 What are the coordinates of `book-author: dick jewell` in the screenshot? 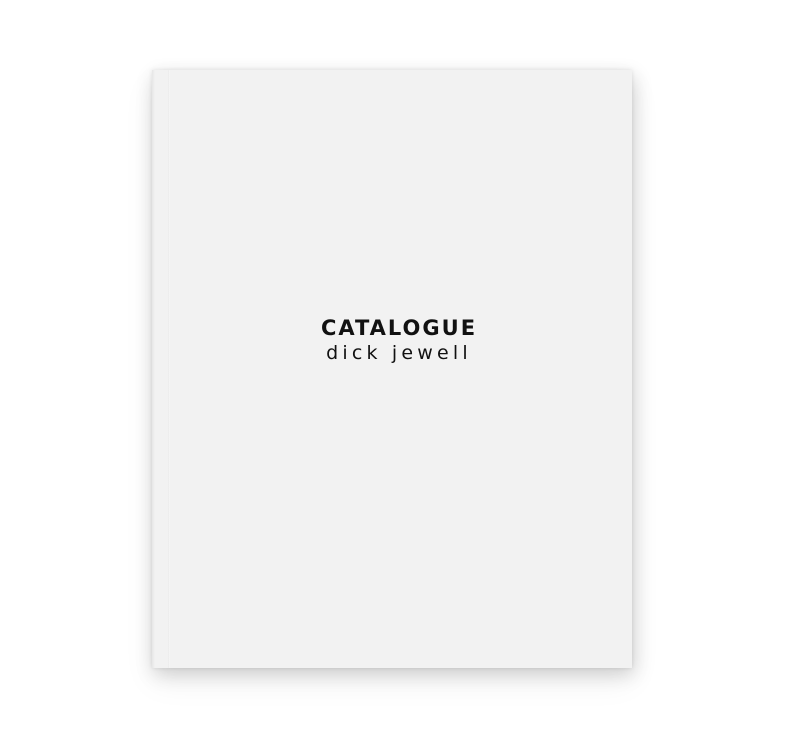 It's located at (399, 353).